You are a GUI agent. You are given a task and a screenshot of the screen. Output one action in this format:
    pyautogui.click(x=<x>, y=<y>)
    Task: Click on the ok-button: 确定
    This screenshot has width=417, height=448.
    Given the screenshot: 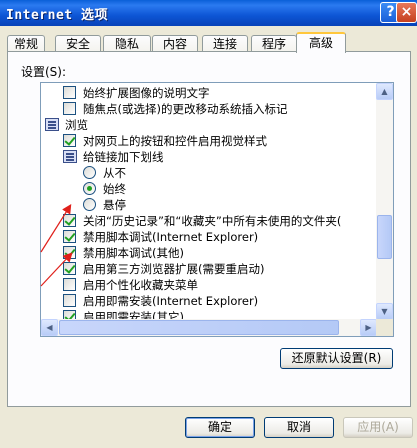 What is the action you would take?
    pyautogui.click(x=220, y=427)
    